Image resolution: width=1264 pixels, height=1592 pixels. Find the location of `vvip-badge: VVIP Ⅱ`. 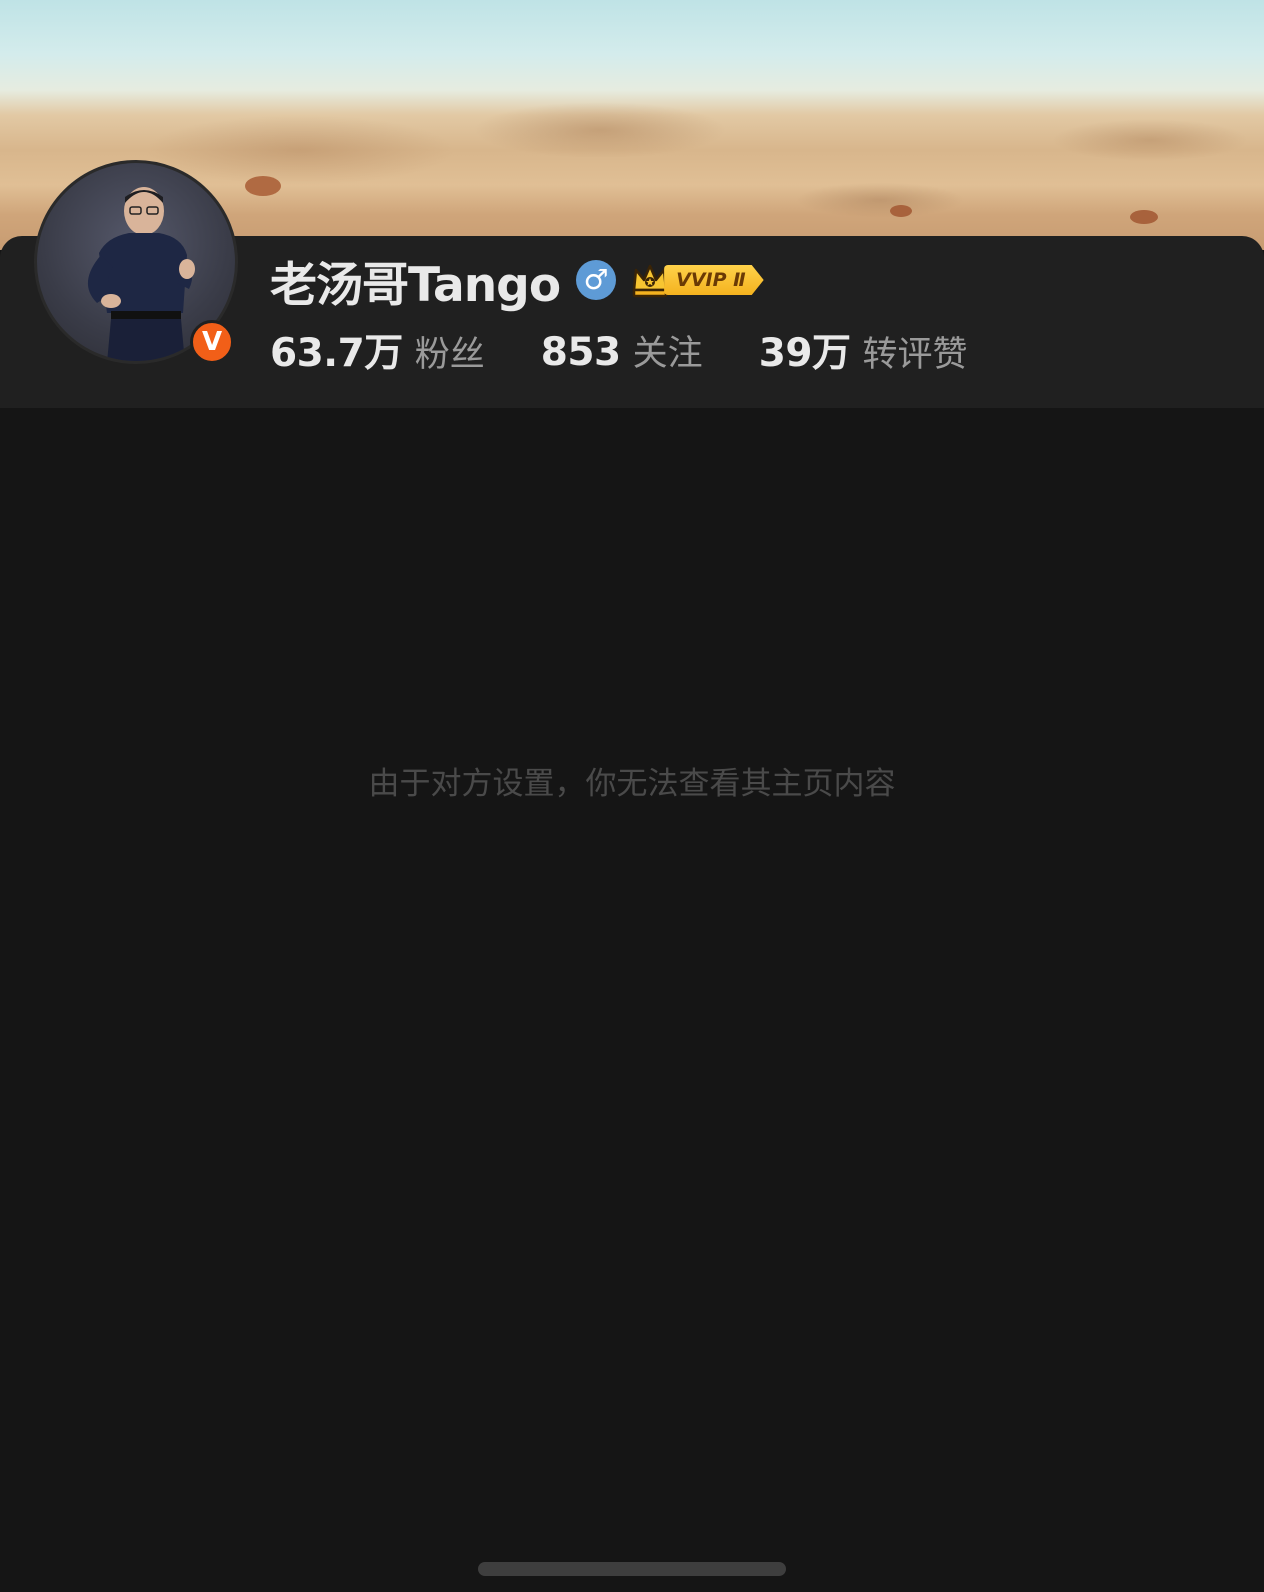

vvip-badge: VVIP Ⅱ is located at coordinates (697, 280).